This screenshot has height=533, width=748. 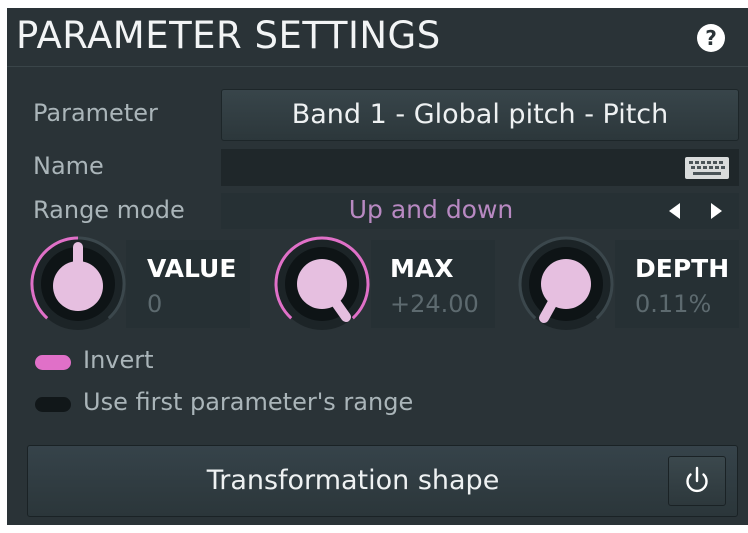 I want to click on next-arrow-icon, so click(x=716, y=211).